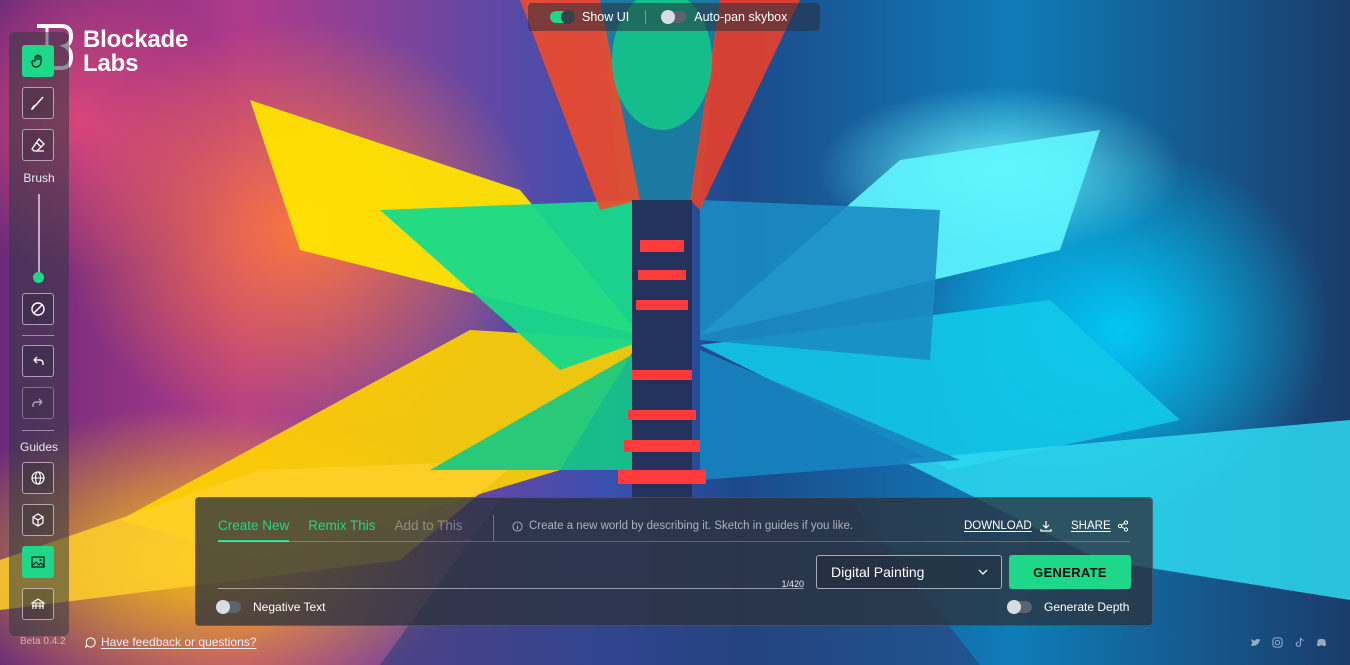 The width and height of the screenshot is (1350, 665). I want to click on eraser-tool-button, so click(38, 145).